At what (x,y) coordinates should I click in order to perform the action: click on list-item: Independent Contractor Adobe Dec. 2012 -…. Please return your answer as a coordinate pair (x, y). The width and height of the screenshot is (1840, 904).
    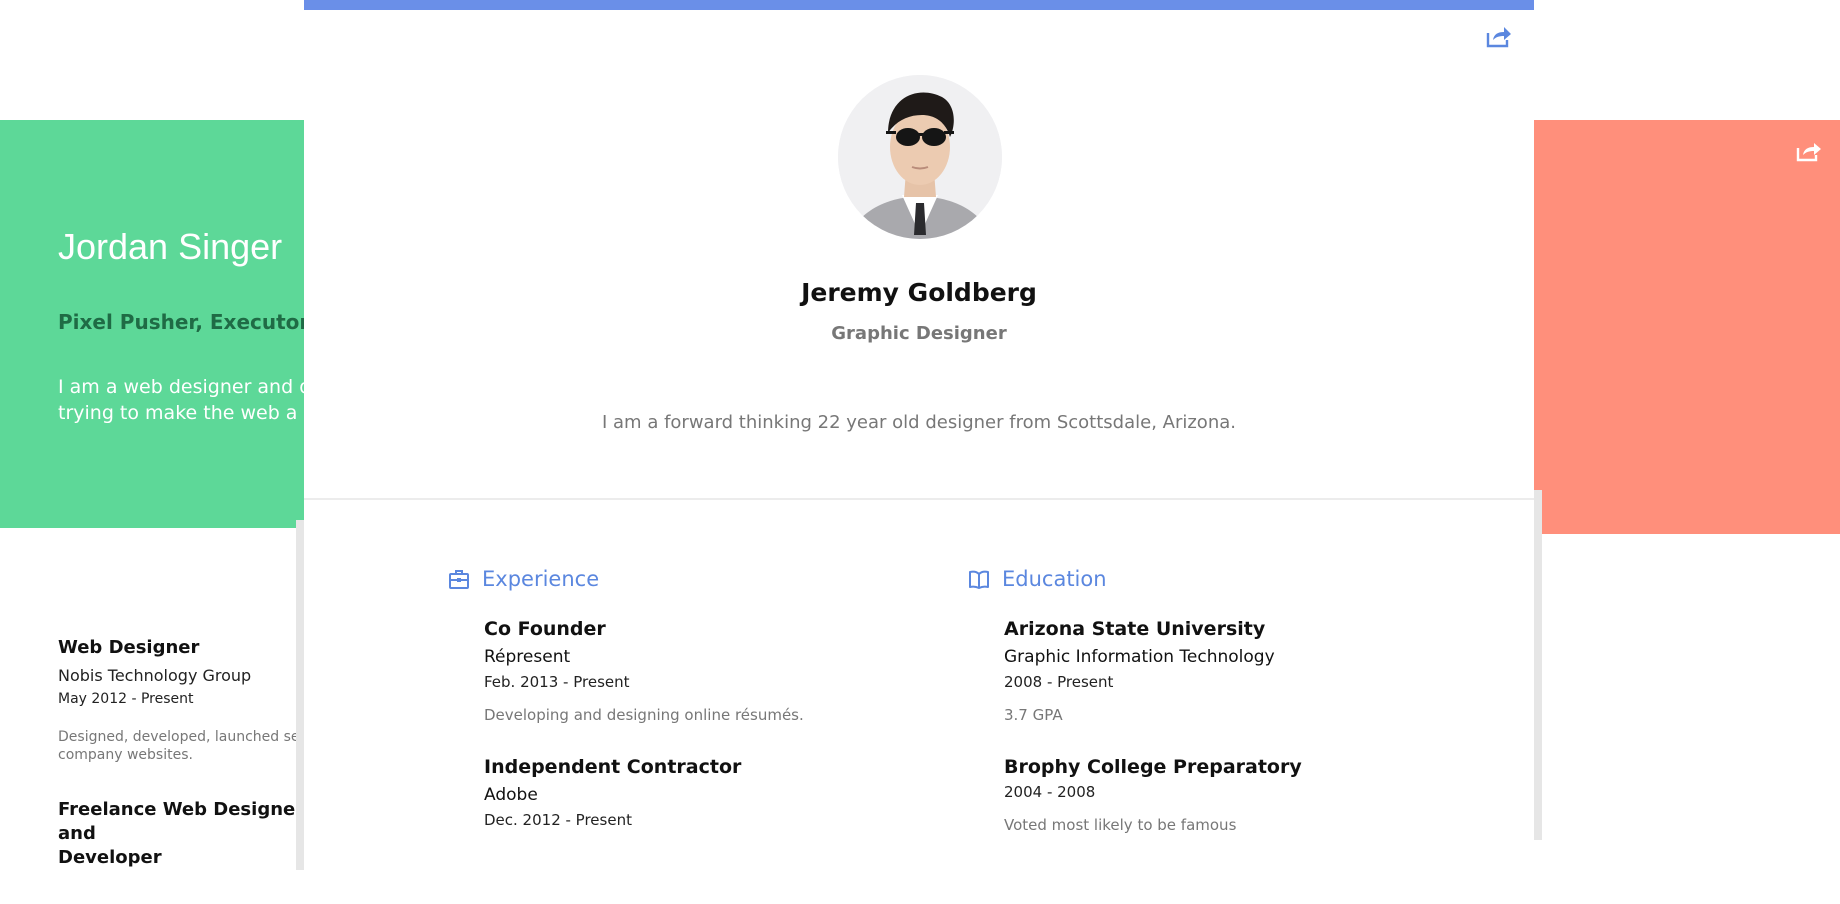
    Looking at the image, I should click on (686, 793).